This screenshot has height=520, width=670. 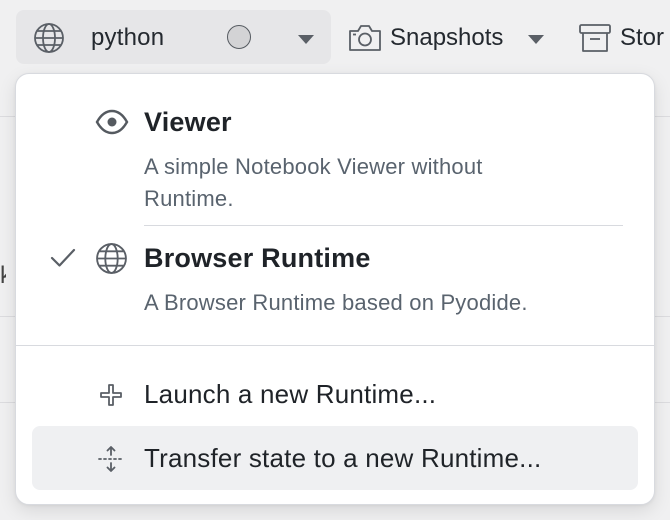 I want to click on store-button: Stor, so click(x=624, y=38).